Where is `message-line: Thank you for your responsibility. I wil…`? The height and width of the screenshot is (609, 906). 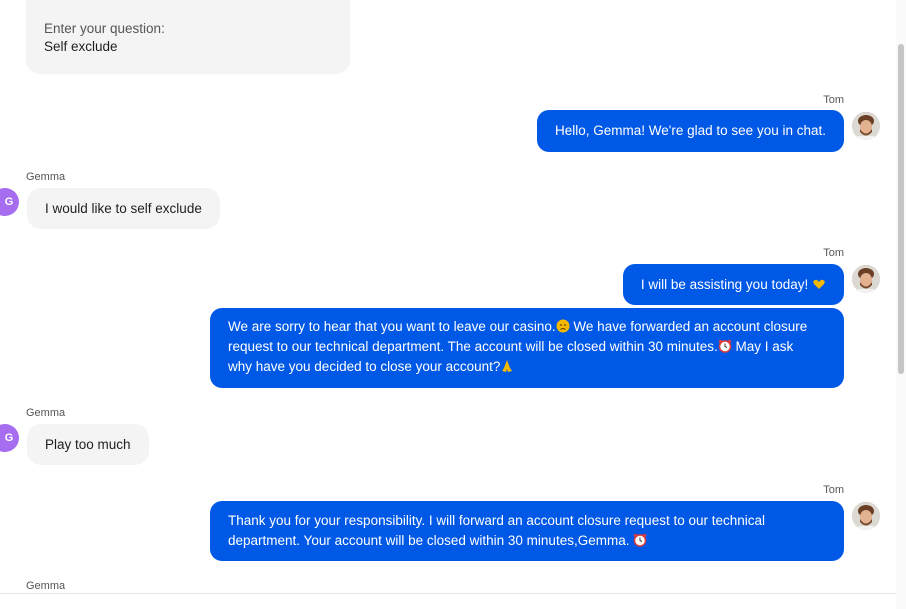
message-line: Thank you for your responsibility. I wil… is located at coordinates (497, 520).